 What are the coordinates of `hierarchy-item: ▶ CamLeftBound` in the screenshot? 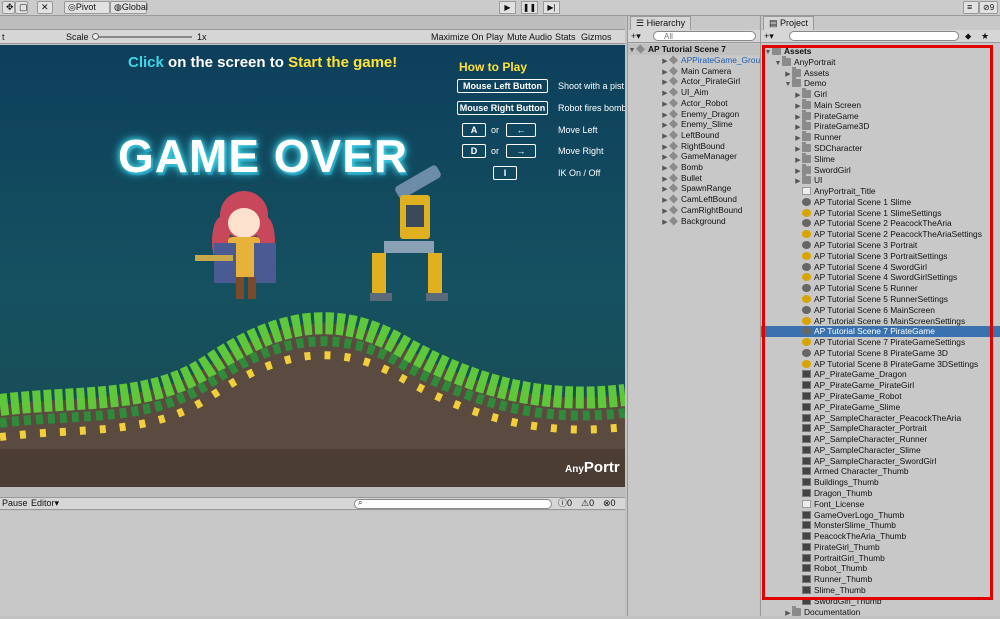 It's located at (710, 199).